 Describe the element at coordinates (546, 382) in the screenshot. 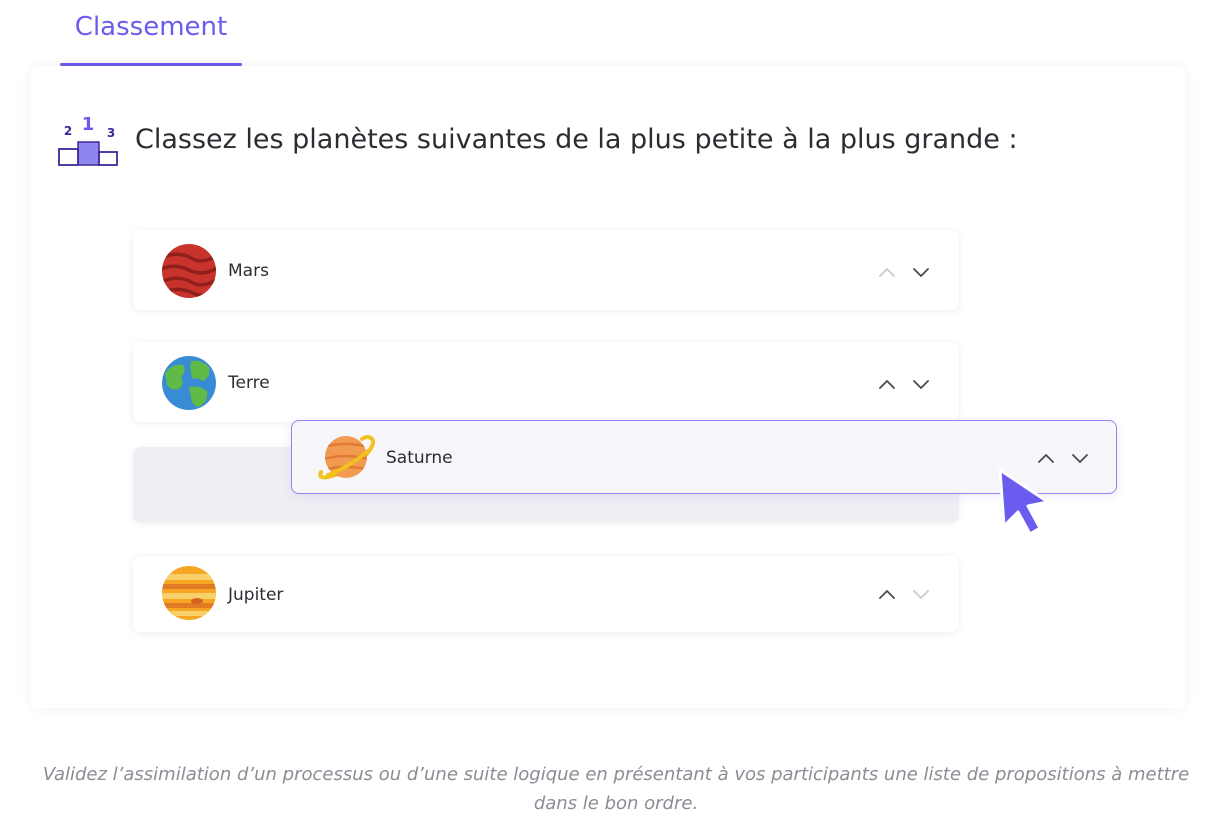

I see `ranking-item-terre: Terre` at that location.